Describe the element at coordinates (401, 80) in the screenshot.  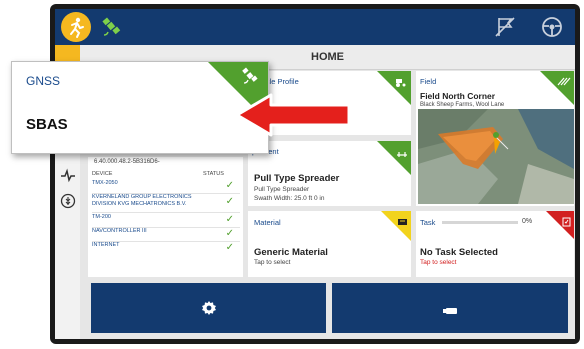
I see `tractor-icon` at that location.